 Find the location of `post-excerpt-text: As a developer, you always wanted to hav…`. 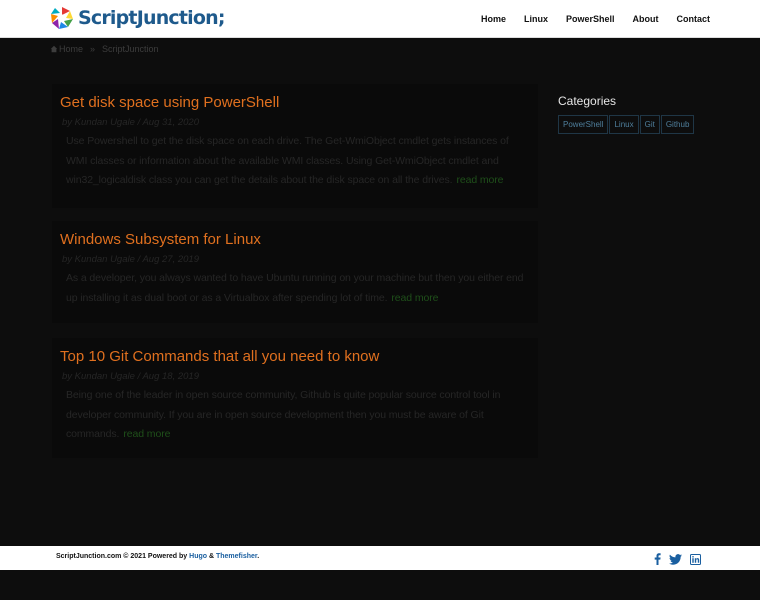

post-excerpt-text: As a developer, you always wanted to hav… is located at coordinates (295, 288).